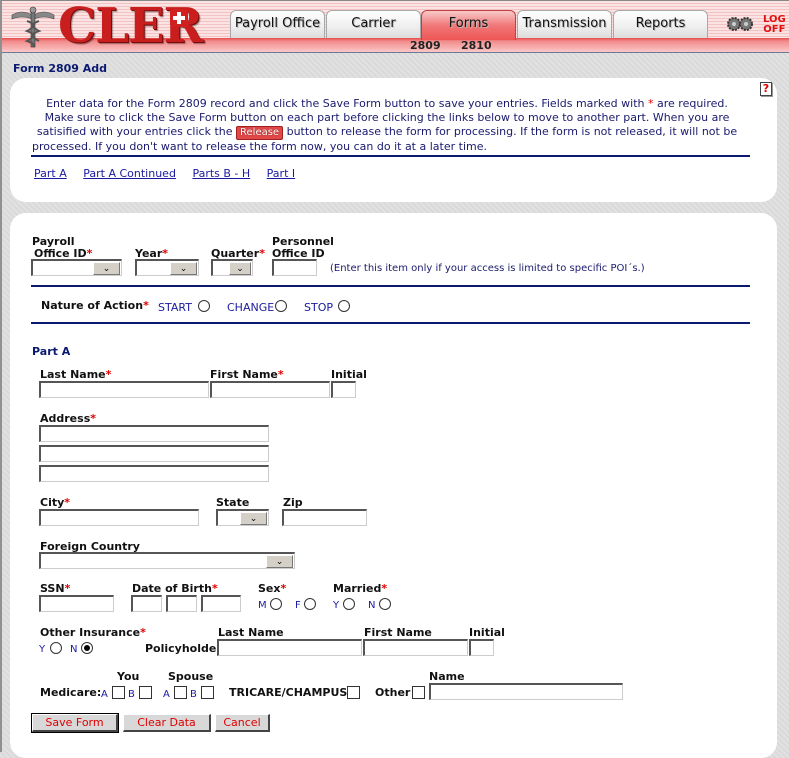 This screenshot has width=789, height=758. Describe the element at coordinates (56, 648) in the screenshot. I see `other-insurance-y-radio` at that location.